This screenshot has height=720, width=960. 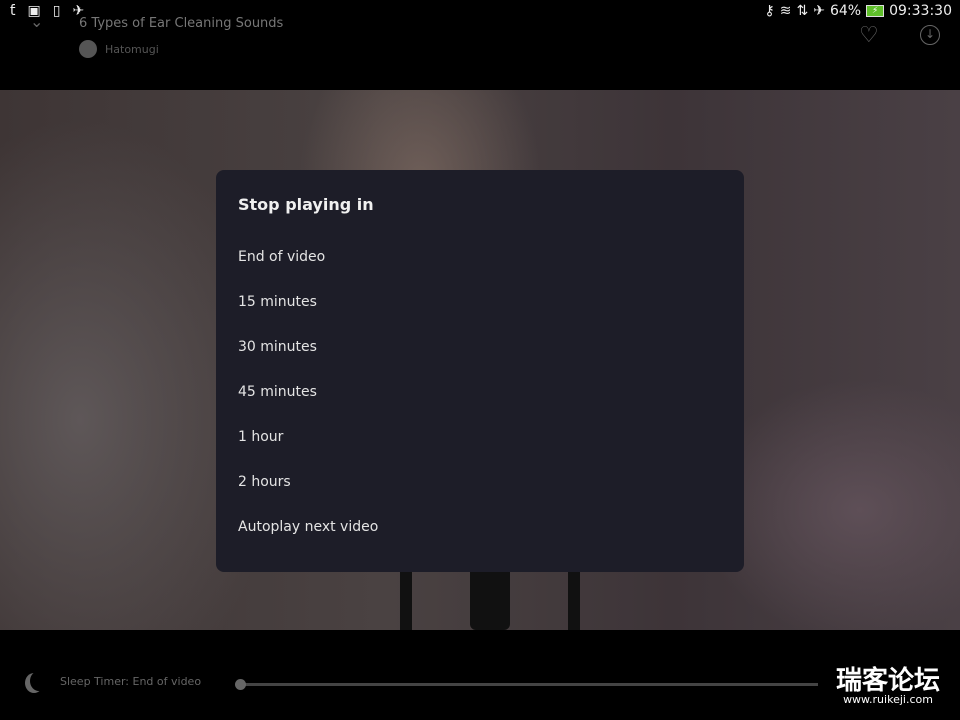 What do you see at coordinates (920, 11) in the screenshot?
I see `clock: 09:33:30` at bounding box center [920, 11].